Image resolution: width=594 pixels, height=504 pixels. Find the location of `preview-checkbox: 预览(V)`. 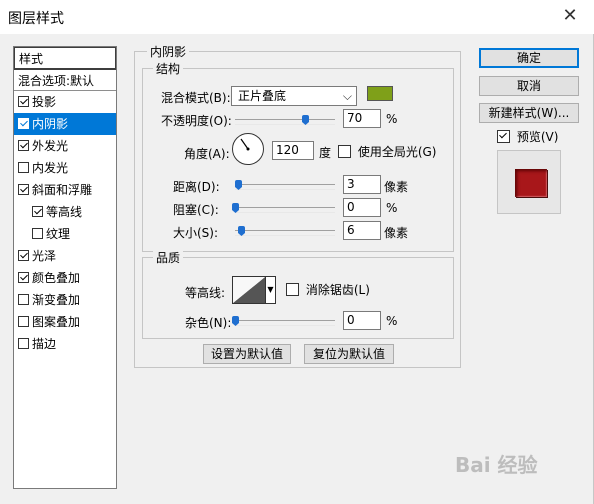

preview-checkbox: 预览(V) is located at coordinates (527, 136).